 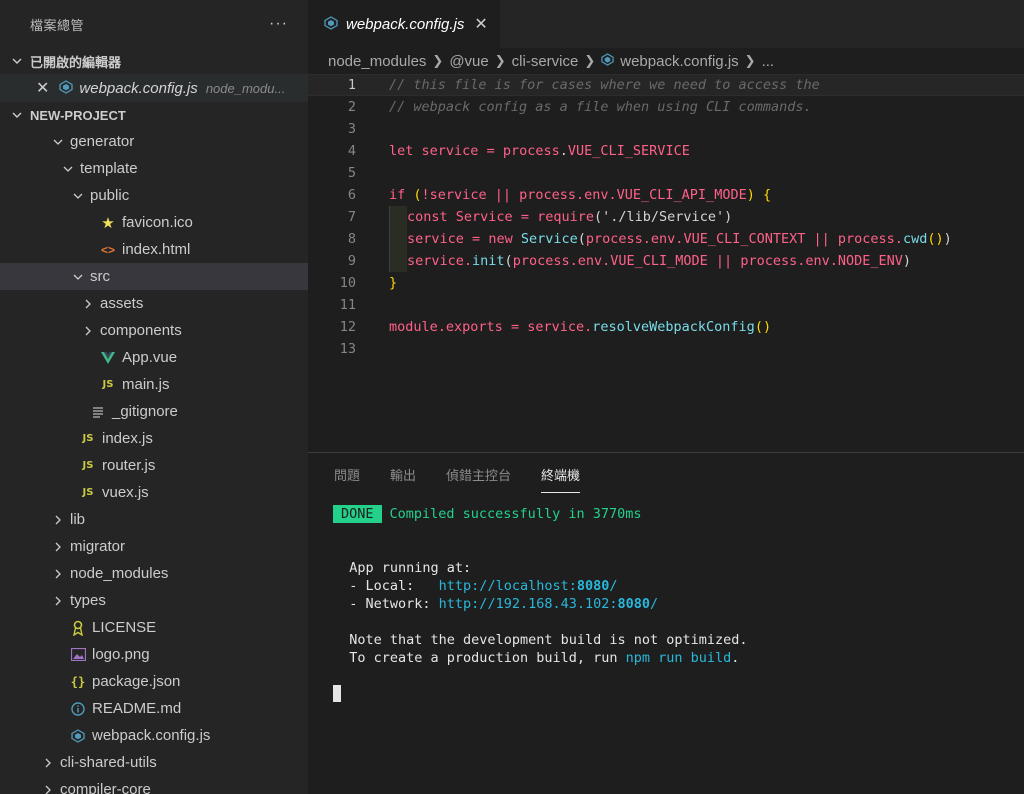 I want to click on open-editors-section-header: 已開啟的編輯器, so click(x=154, y=61).